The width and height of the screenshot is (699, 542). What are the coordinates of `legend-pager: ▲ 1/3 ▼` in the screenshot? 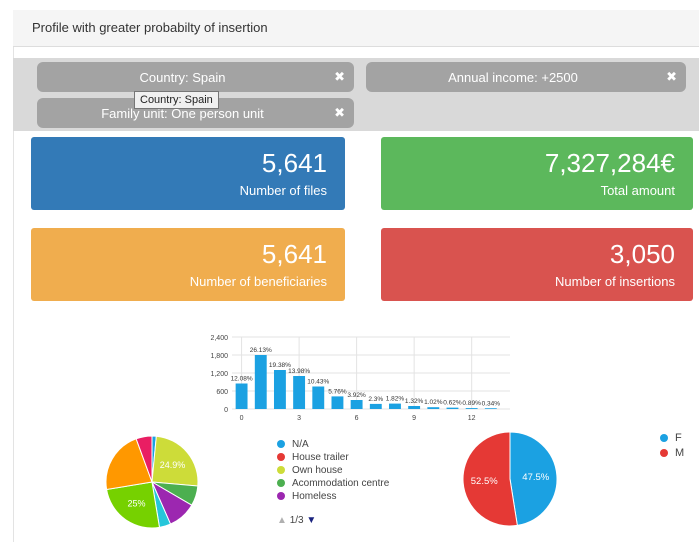 It's located at (296, 520).